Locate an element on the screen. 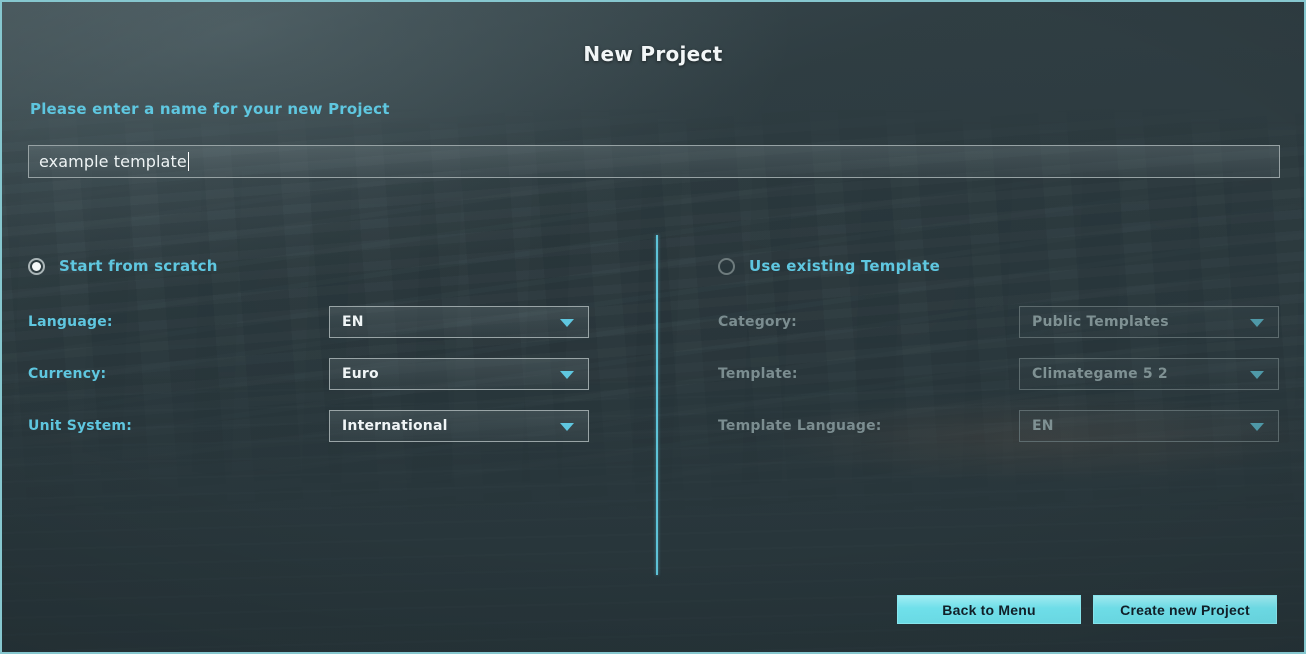 The height and width of the screenshot is (654, 1306). page-title: New Project is located at coordinates (653, 54).